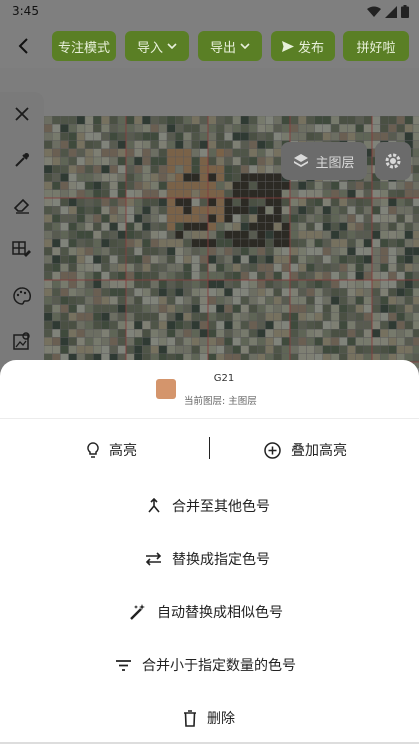  Describe the element at coordinates (84, 46) in the screenshot. I see `focus-mode-button: 专注模式` at that location.